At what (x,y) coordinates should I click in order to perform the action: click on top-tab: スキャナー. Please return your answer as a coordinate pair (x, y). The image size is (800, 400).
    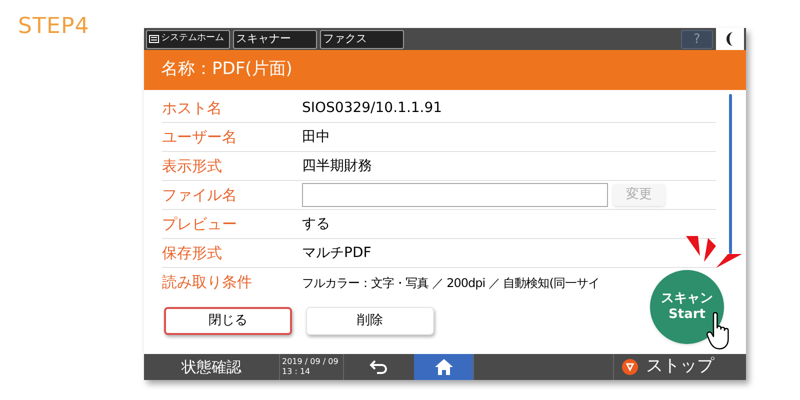
    Looking at the image, I should click on (275, 39).